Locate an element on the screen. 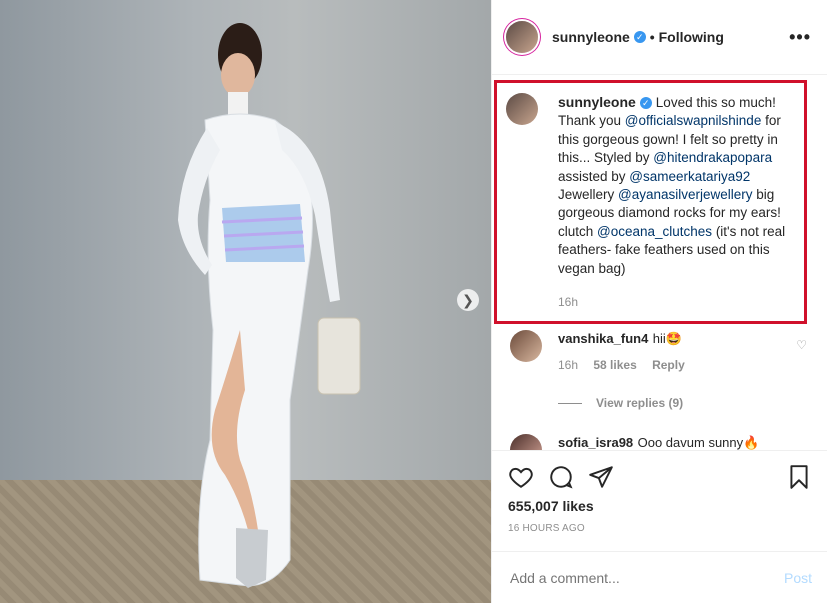 Image resolution: width=827 pixels, height=604 pixels. more-options-icon: ••• is located at coordinates (800, 37).